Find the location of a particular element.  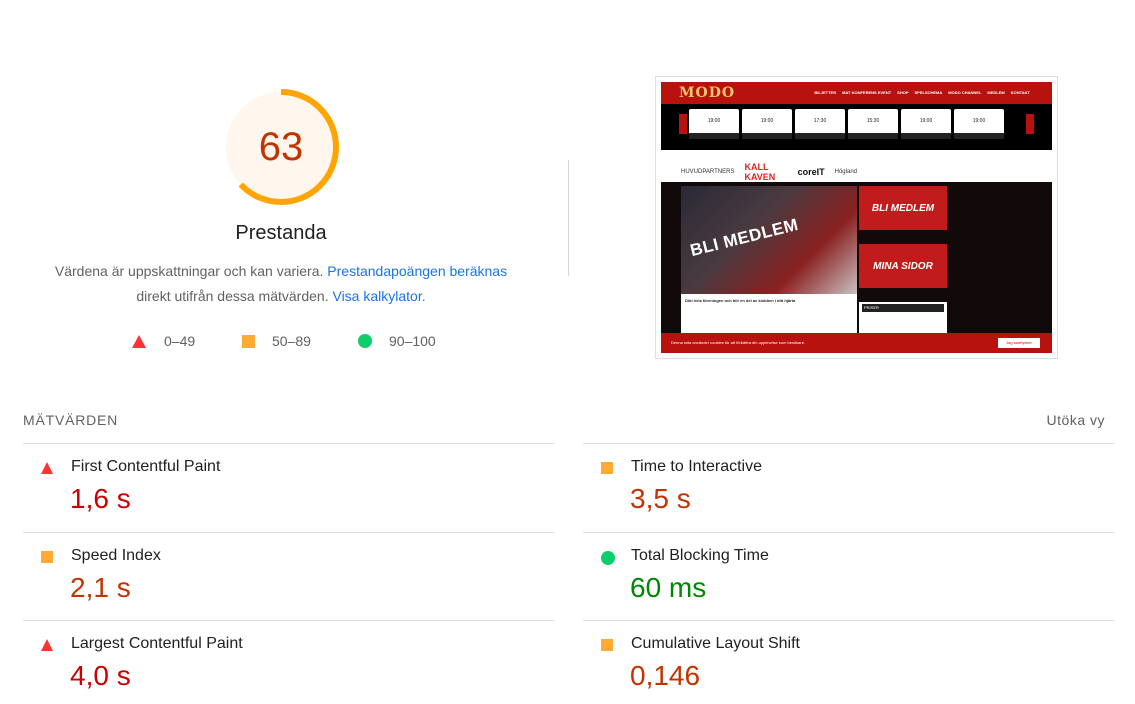

metric-total-blocking-time: Total Blocking Time 60 ms is located at coordinates (849, 576).